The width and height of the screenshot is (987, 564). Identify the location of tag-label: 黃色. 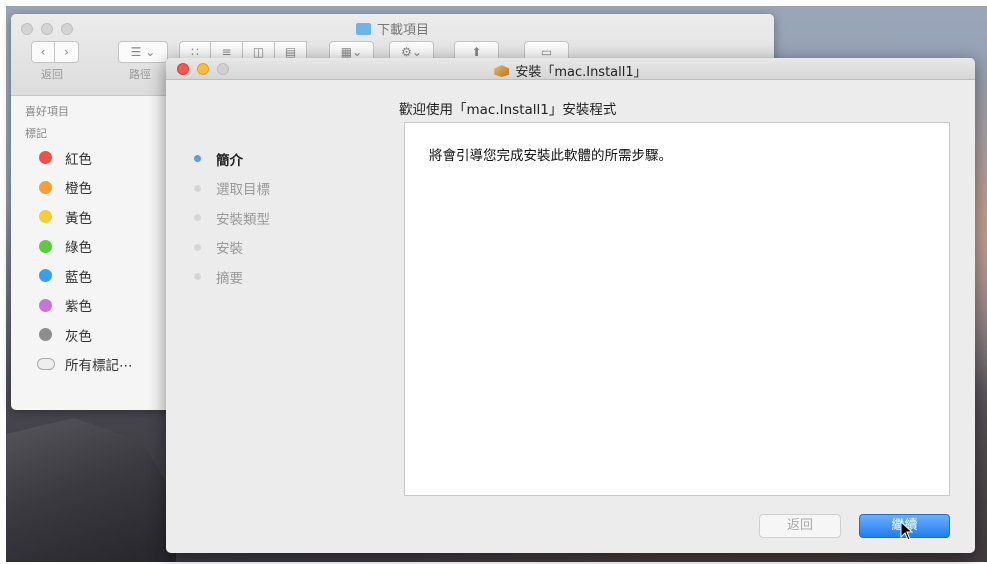
(78, 218).